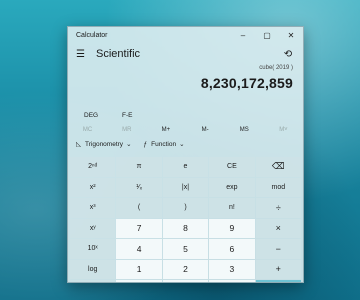 The height and width of the screenshot is (300, 360). What do you see at coordinates (283, 130) in the screenshot?
I see `memory-list-button: M˅` at bounding box center [283, 130].